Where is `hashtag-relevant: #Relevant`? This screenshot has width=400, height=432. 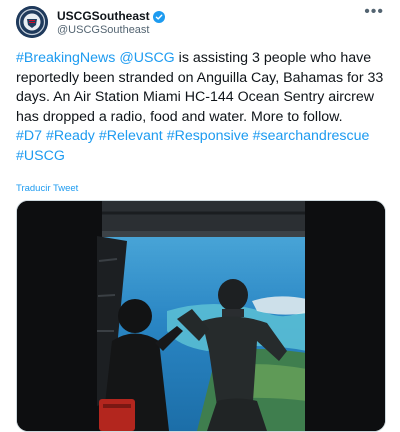
hashtag-relevant: #Relevant is located at coordinates (131, 136).